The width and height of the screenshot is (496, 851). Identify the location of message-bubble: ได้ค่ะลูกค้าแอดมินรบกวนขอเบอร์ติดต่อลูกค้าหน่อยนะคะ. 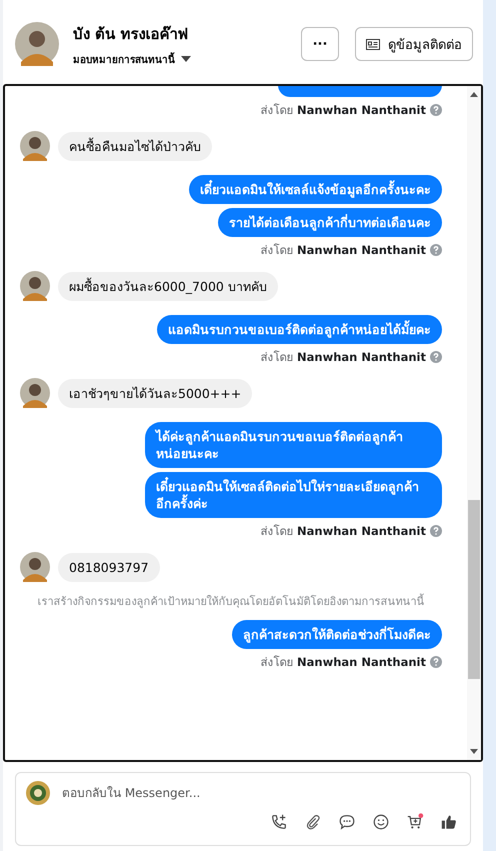
(293, 445).